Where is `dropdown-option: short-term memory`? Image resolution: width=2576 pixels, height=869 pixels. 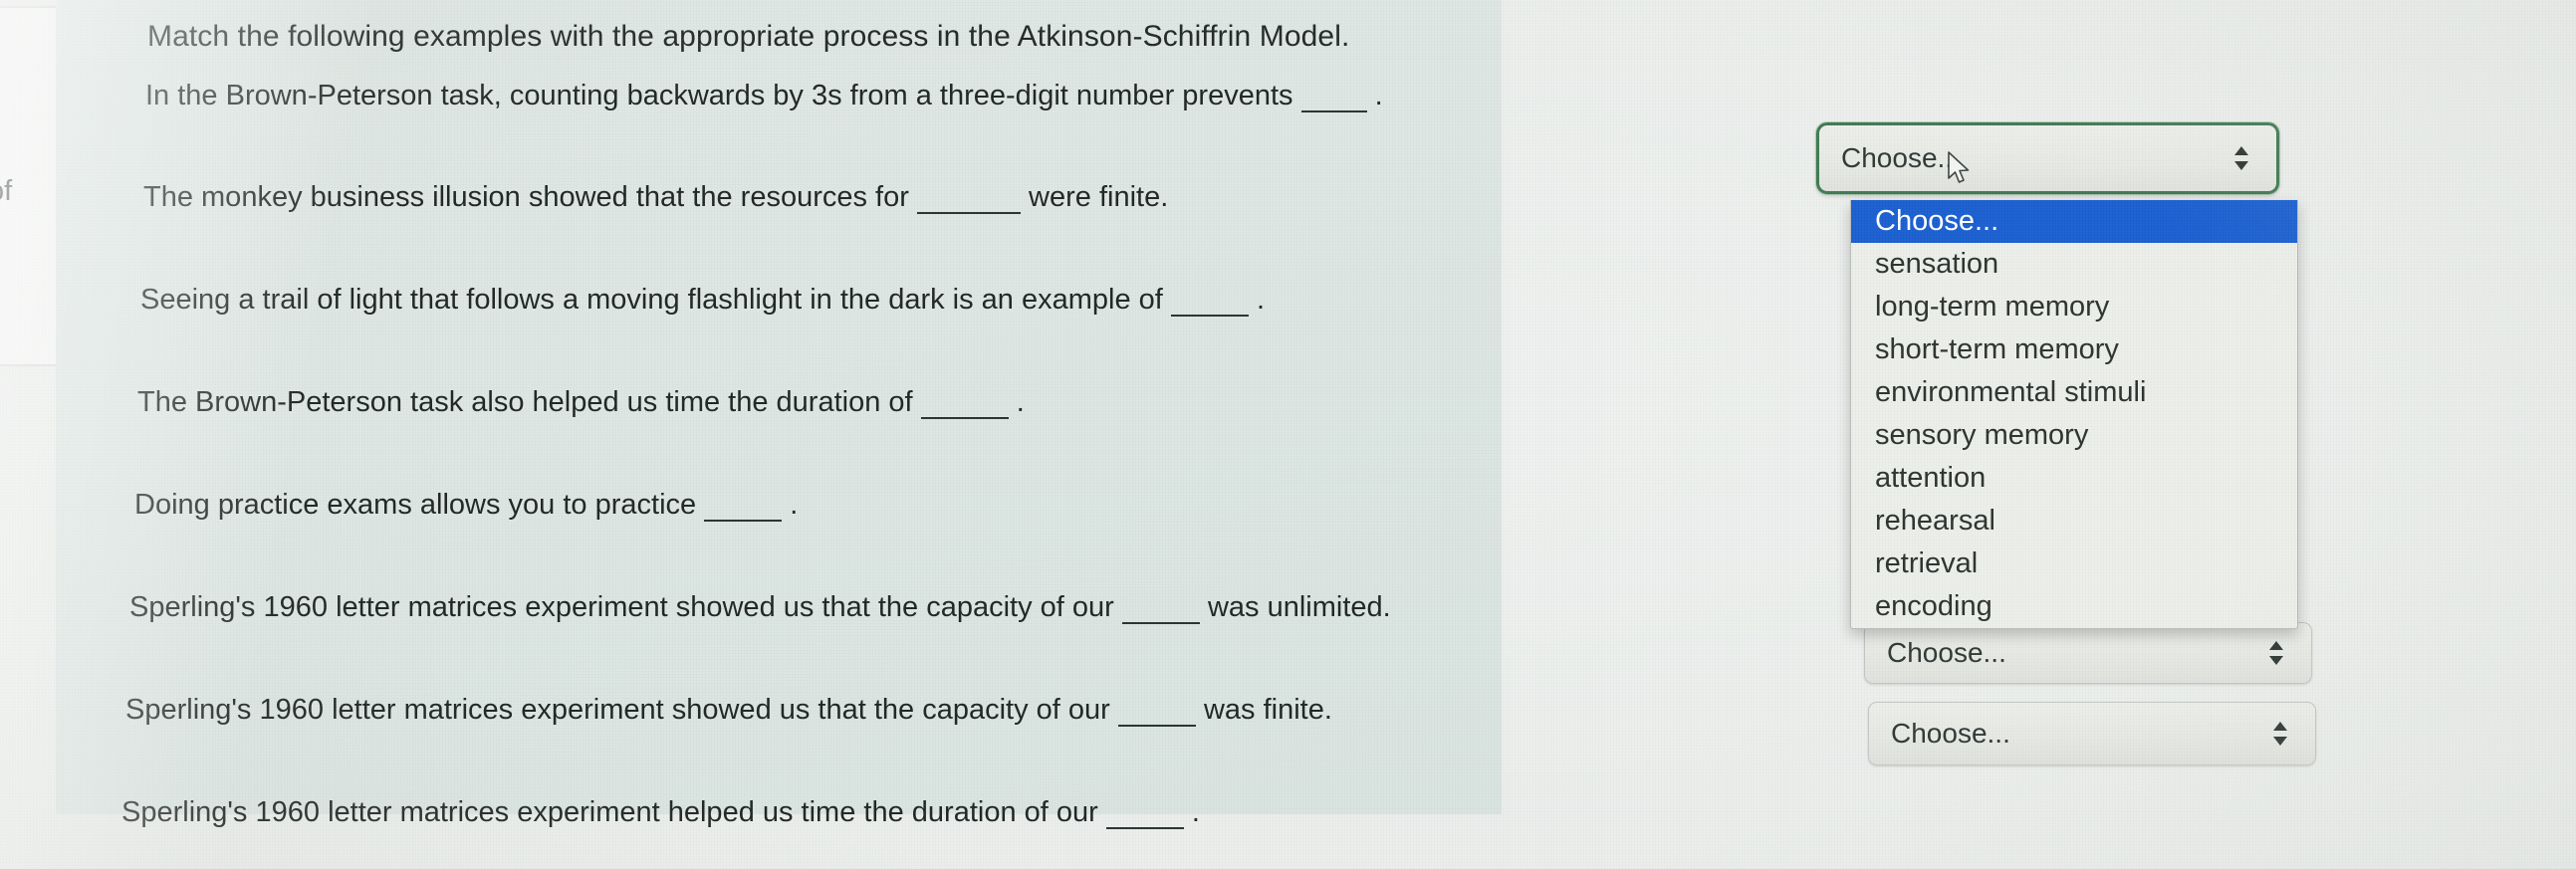
dropdown-option: short-term memory is located at coordinates (2074, 349).